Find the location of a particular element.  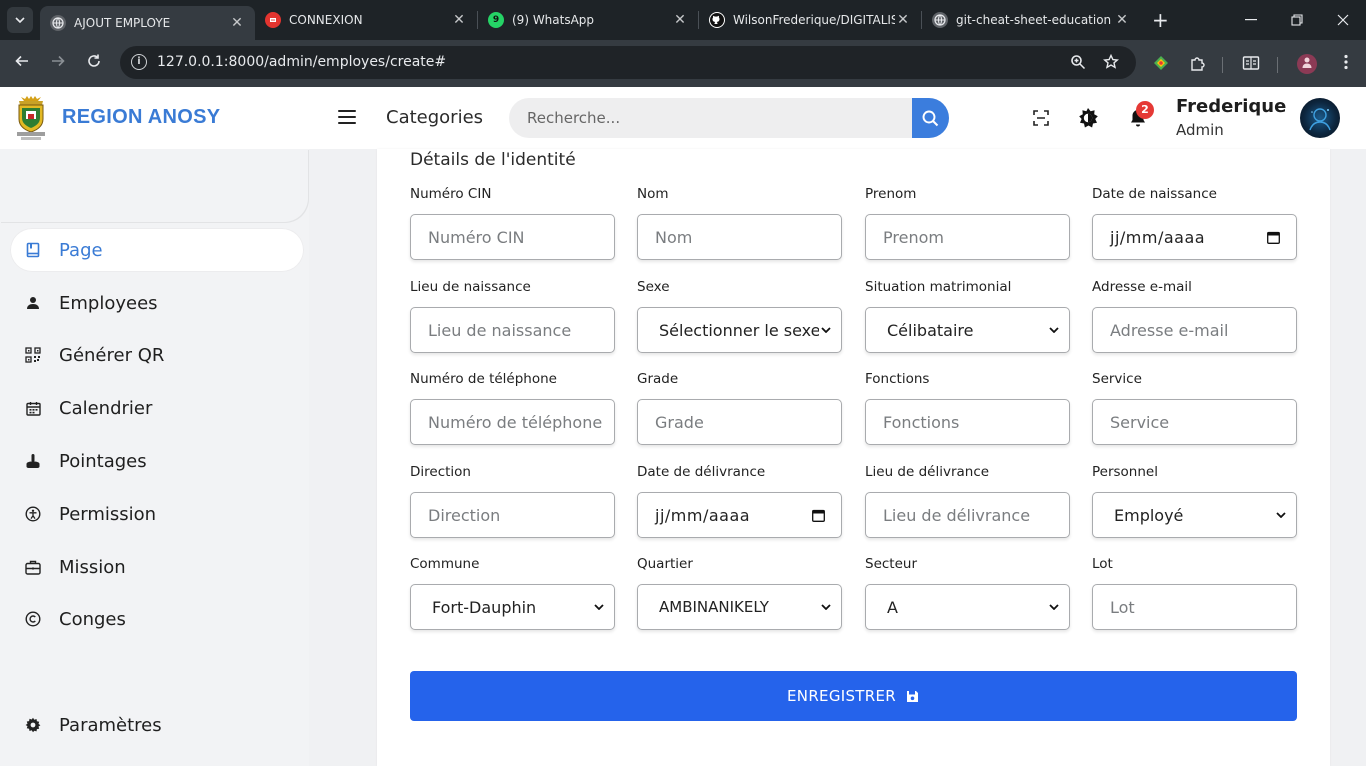

notification-badge: 2 is located at coordinates (1145, 110).